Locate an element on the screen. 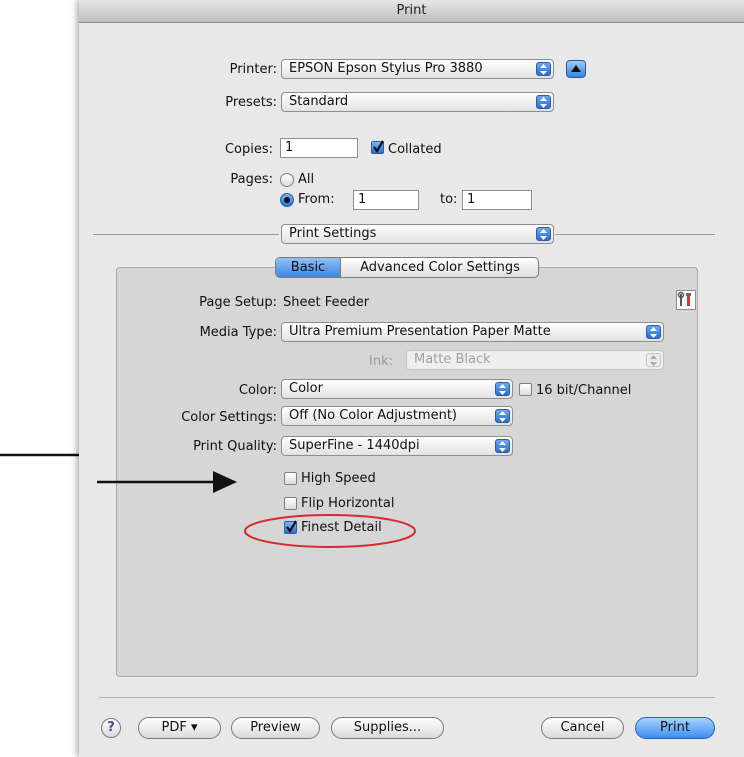  media-type-popup: Ultra Premium Presentation Paper Matte is located at coordinates (472, 332).